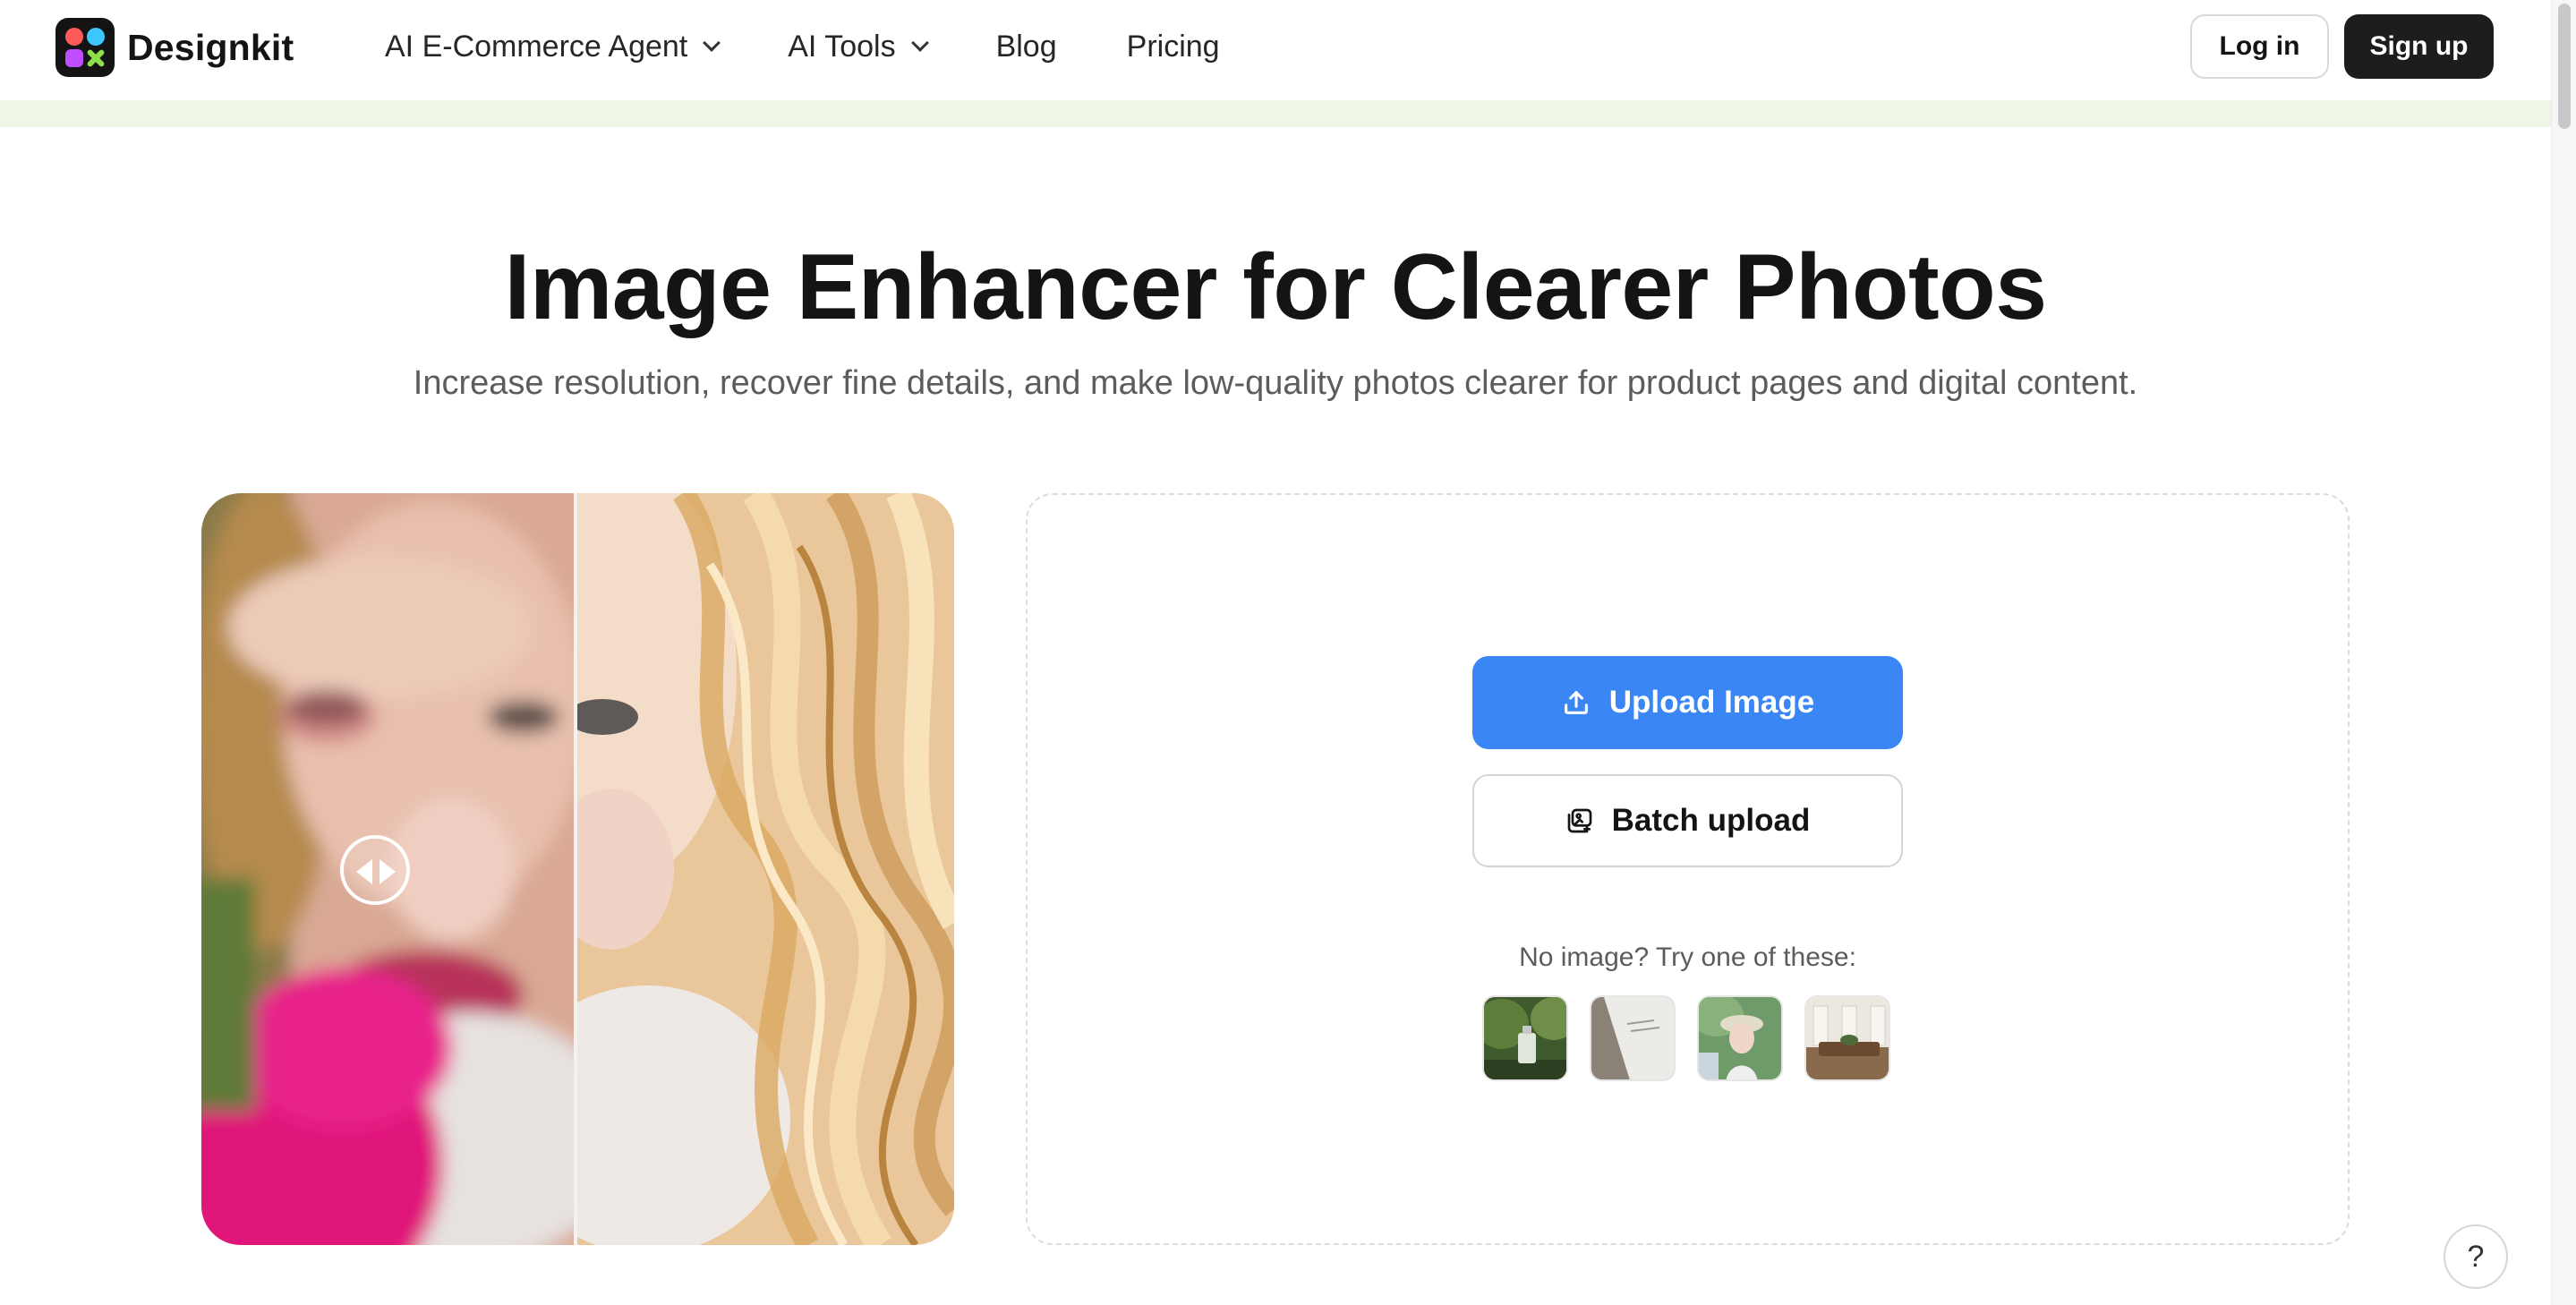  I want to click on nav-item-label: Pricing, so click(1173, 46).